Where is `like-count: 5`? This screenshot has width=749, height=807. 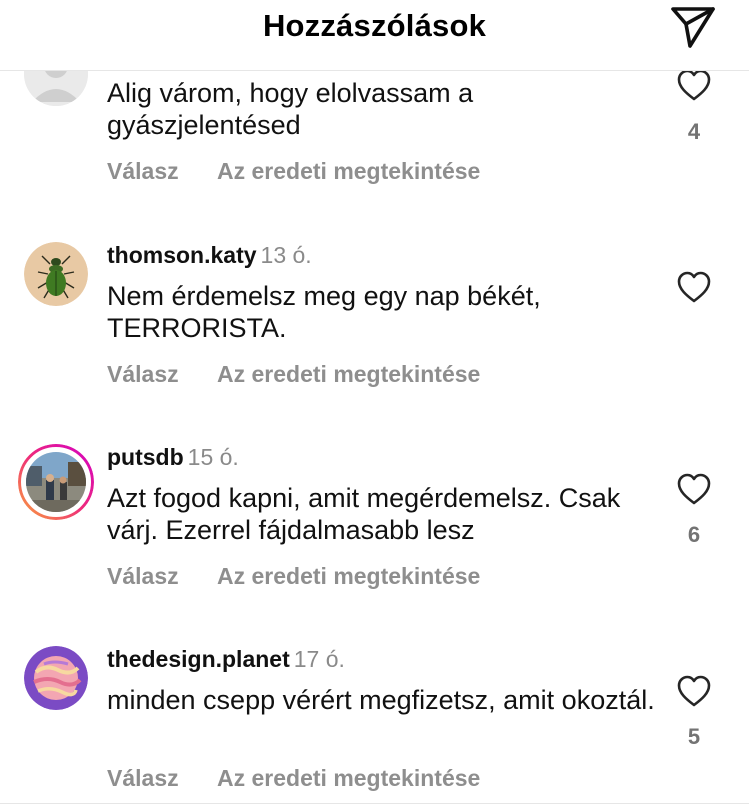 like-count: 5 is located at coordinates (694, 736).